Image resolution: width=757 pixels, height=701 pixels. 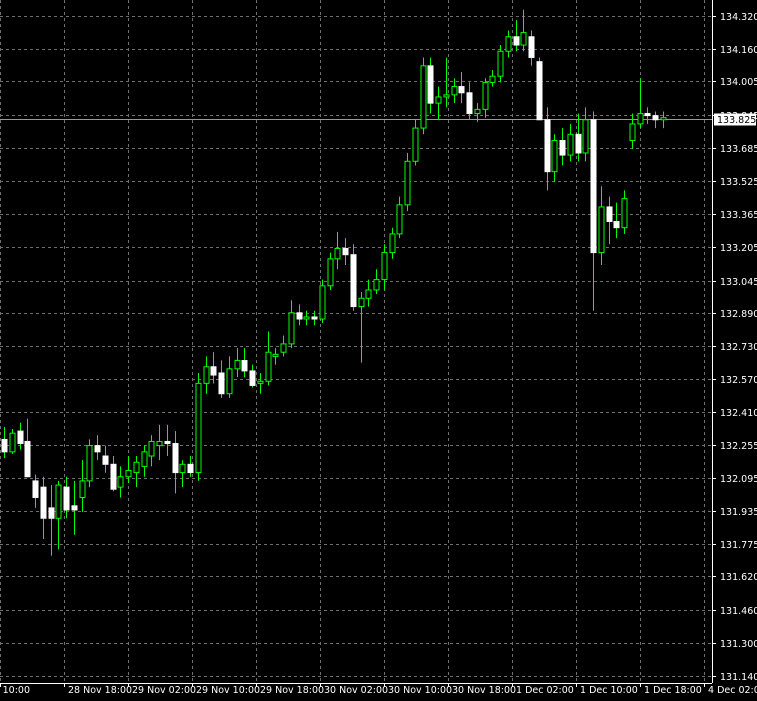 I want to click on y-axis-tick-label: 132.255, so click(x=738, y=446).